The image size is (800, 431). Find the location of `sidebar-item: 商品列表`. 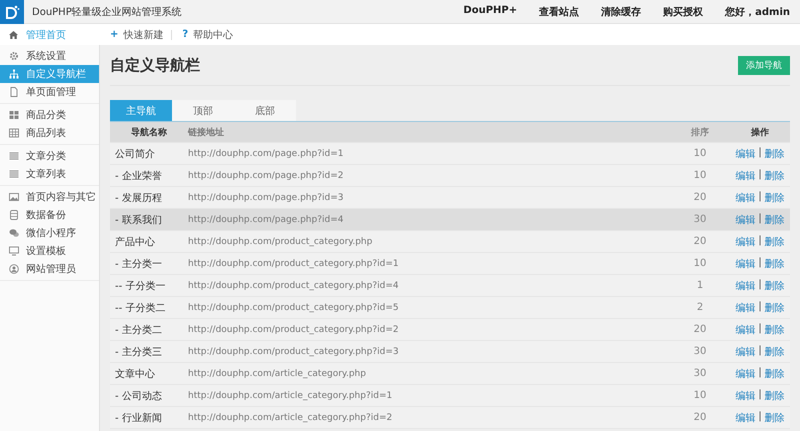

sidebar-item: 商品列表 is located at coordinates (49, 133).